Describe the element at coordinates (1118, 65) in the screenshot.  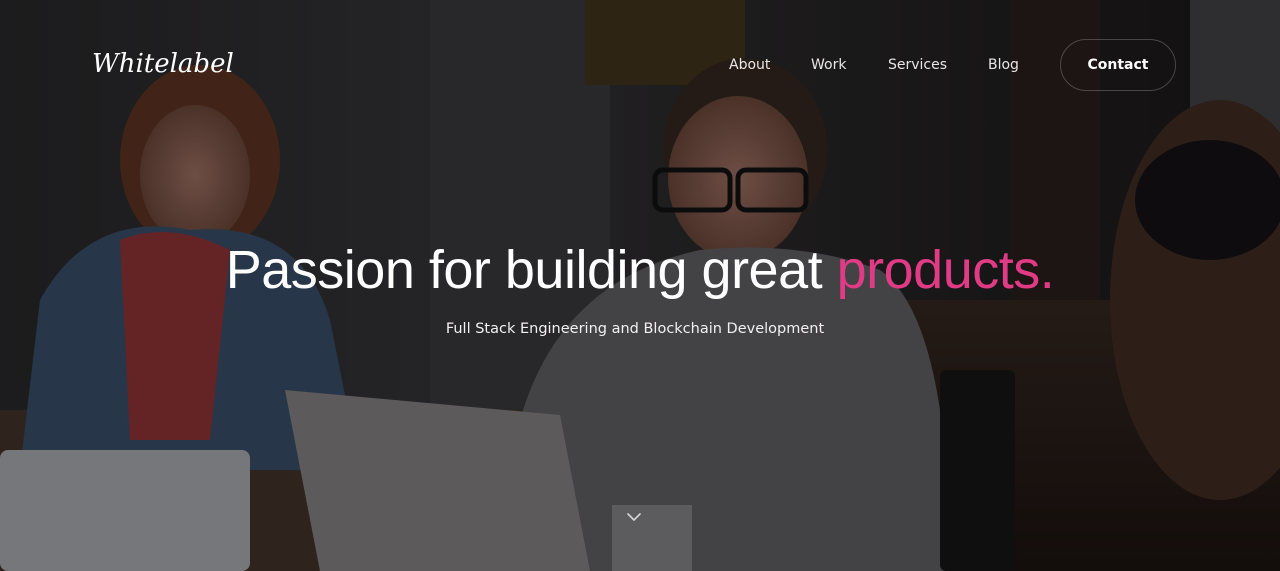
I see `contact-button: Contact` at that location.